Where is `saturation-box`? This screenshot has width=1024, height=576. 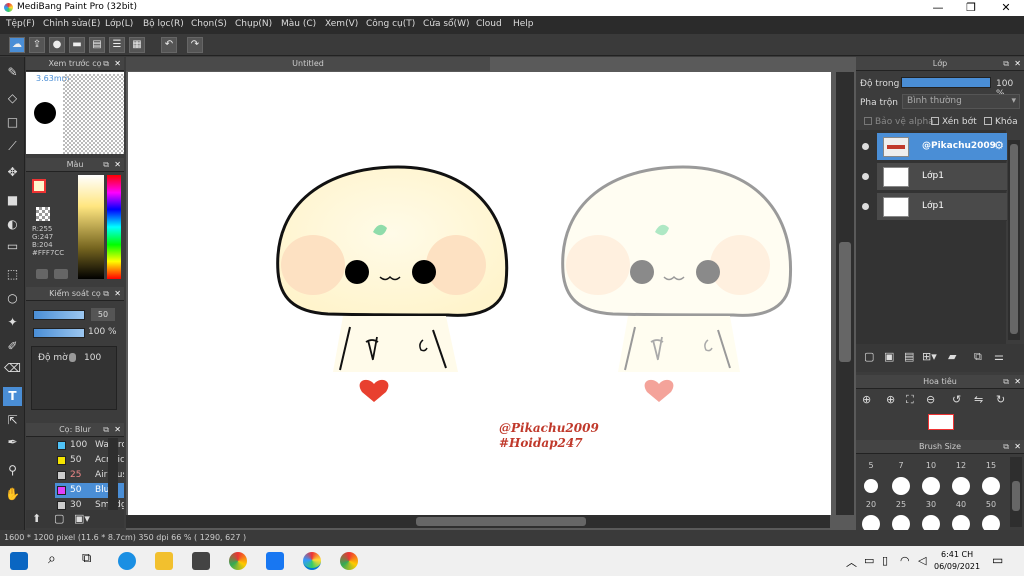 saturation-box is located at coordinates (91, 227).